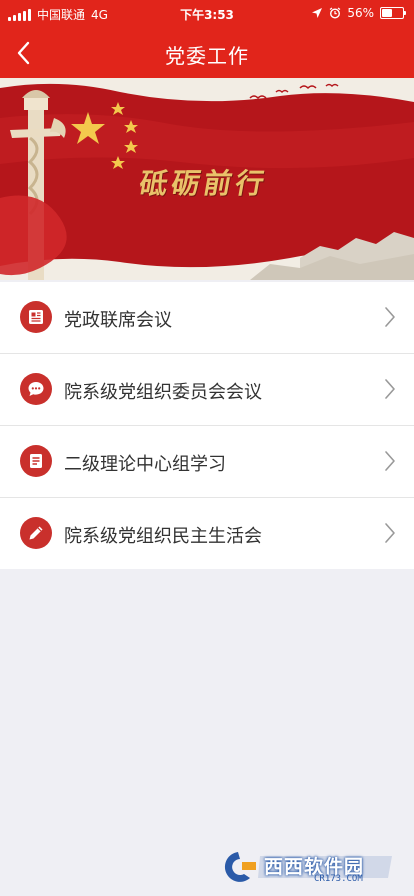 The width and height of the screenshot is (414, 896). Describe the element at coordinates (393, 13) in the screenshot. I see `battery-icon` at that location.